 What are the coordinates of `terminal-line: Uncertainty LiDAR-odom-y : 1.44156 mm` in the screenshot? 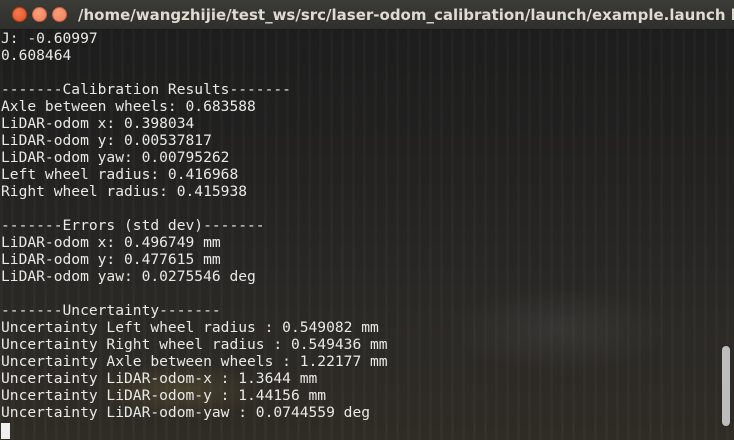 It's located at (164, 395).